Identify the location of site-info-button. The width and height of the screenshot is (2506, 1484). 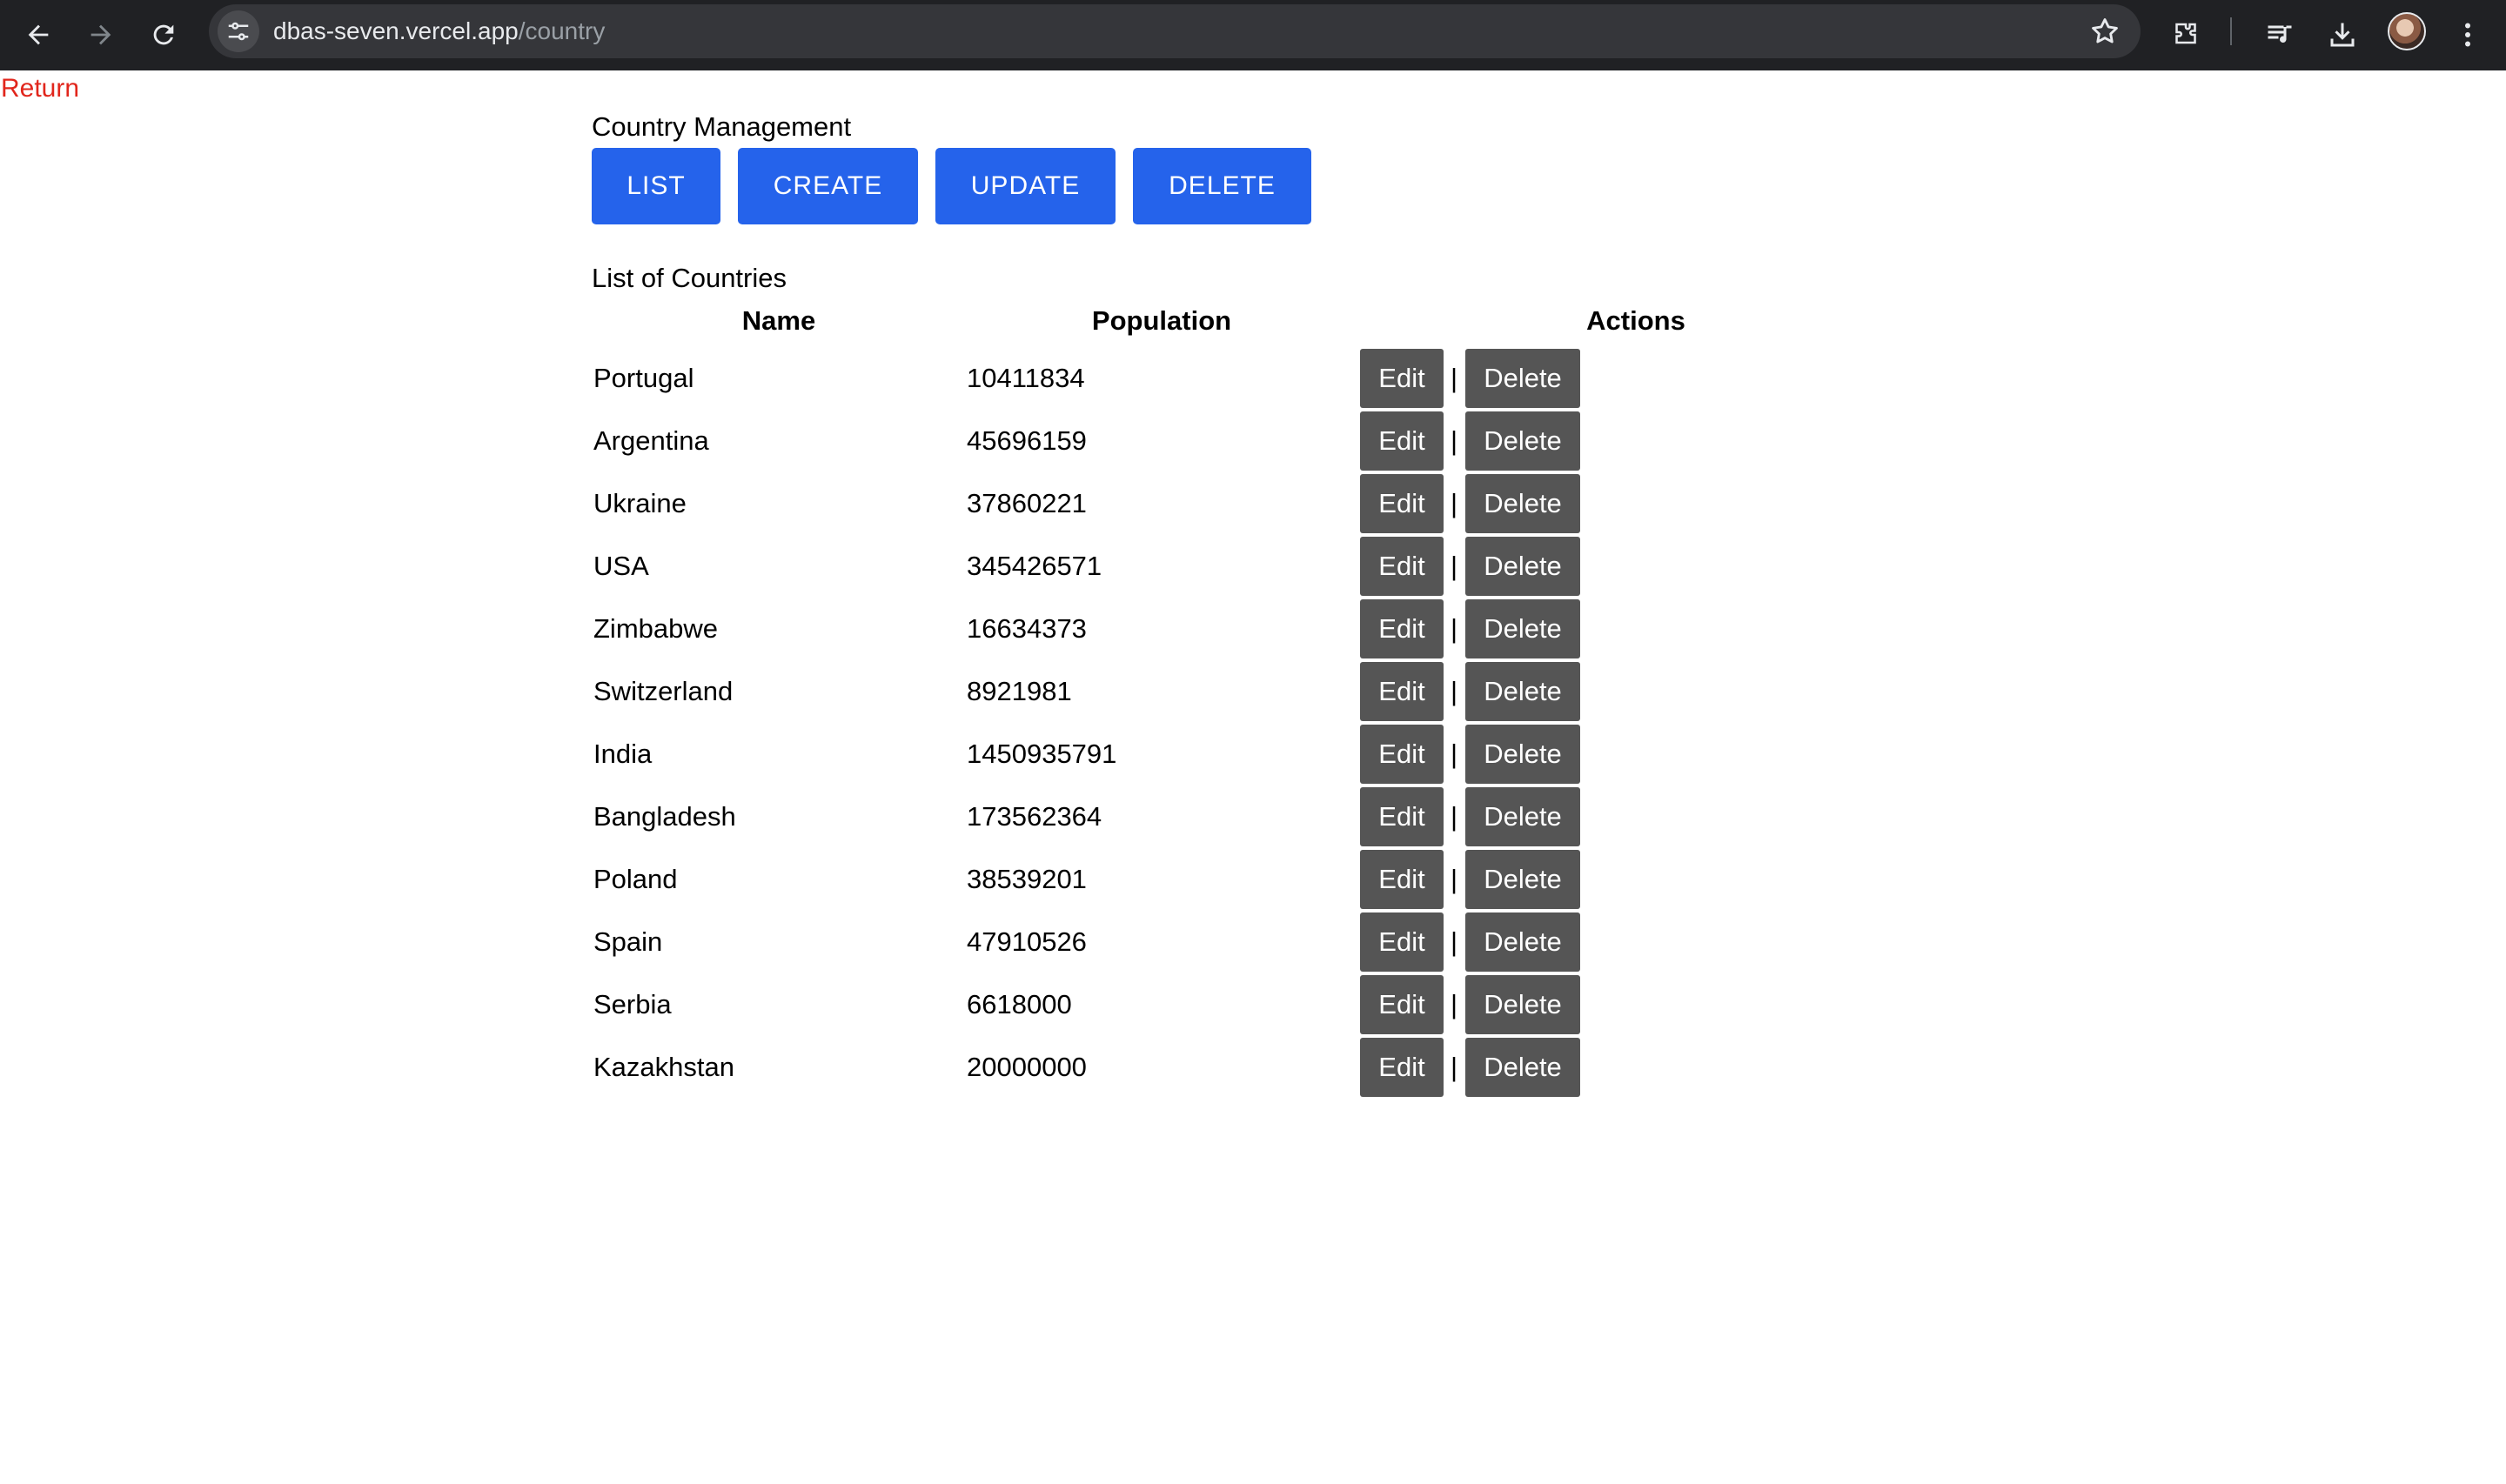
(239, 31).